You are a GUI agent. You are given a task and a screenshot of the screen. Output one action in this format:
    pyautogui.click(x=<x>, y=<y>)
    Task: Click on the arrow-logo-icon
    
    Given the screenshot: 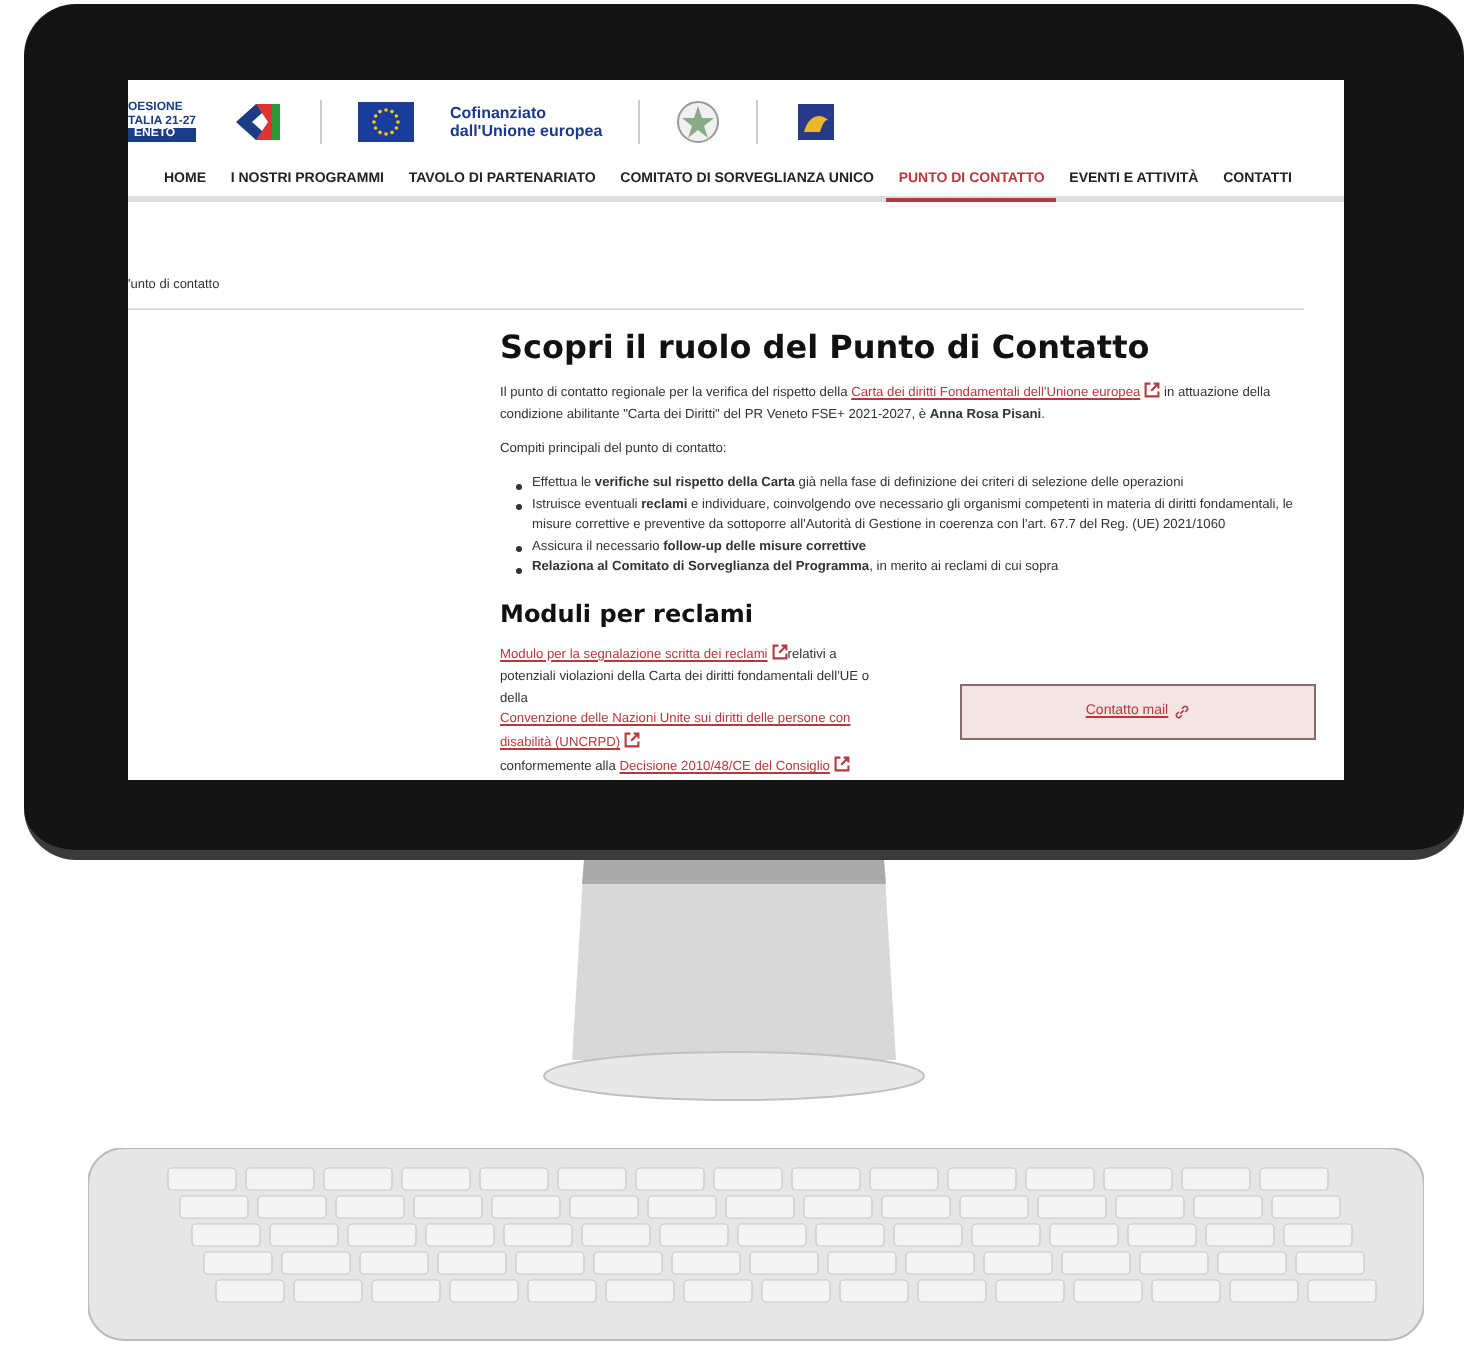 What is the action you would take?
    pyautogui.click(x=258, y=121)
    